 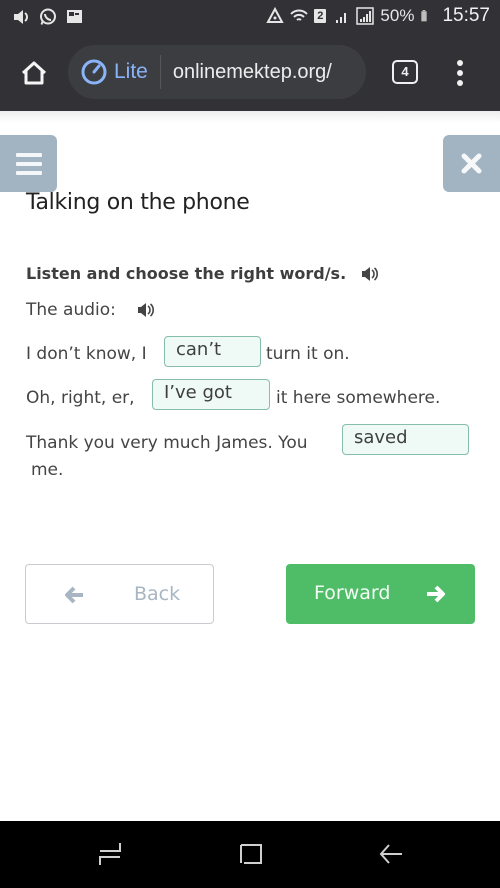 I want to click on instruction-text: Listen and choose the right word/s., so click(x=186, y=273).